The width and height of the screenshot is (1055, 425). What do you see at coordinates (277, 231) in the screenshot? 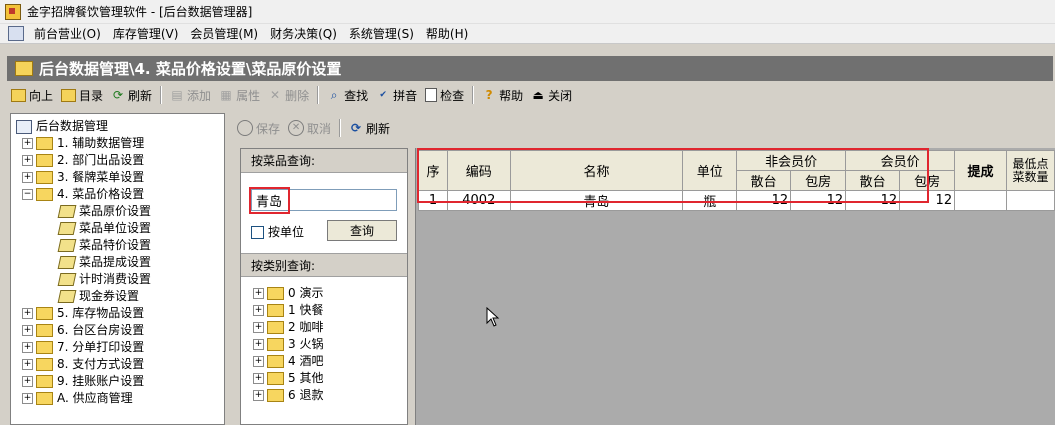
I see `by-unit-checkbox: 按单位` at bounding box center [277, 231].